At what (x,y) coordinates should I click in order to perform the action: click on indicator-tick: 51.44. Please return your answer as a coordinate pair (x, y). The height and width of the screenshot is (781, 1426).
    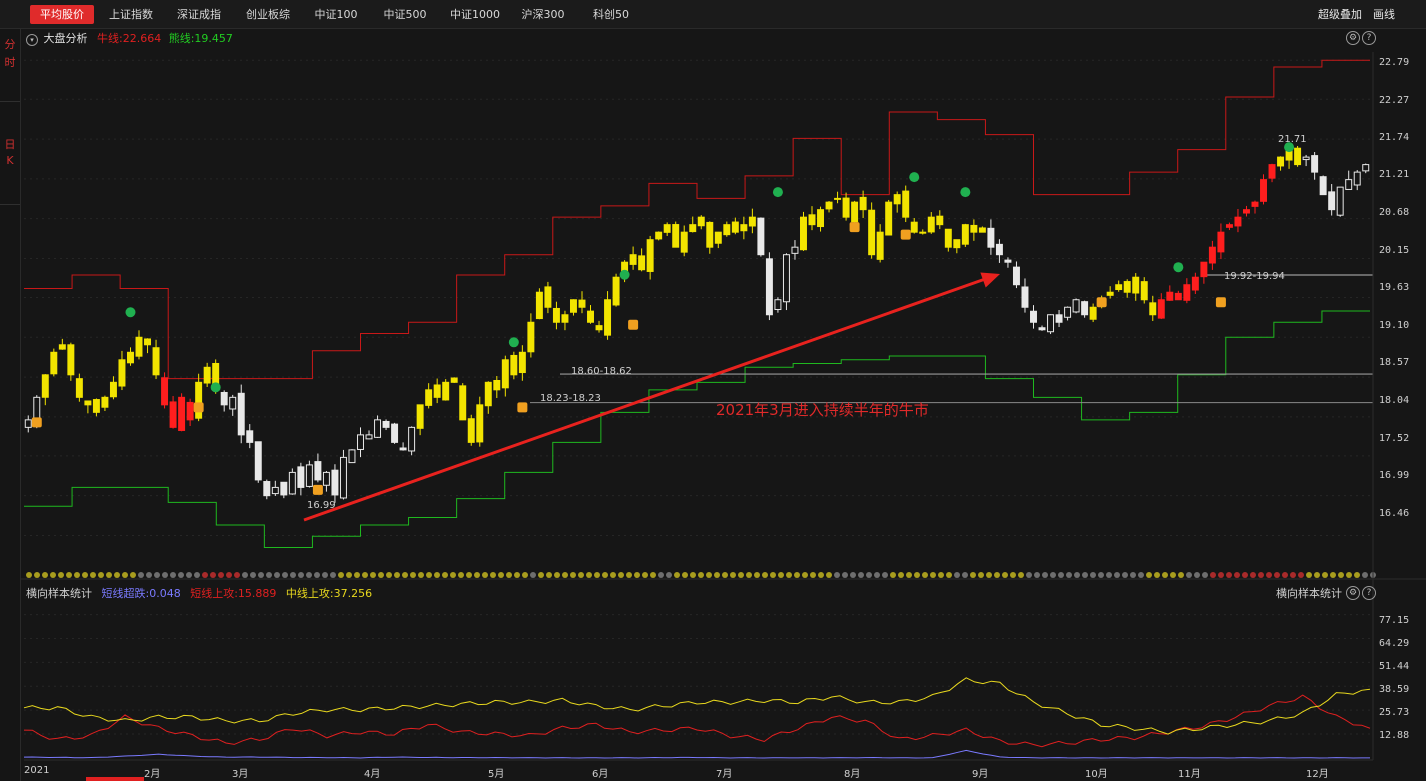
    Looking at the image, I should click on (1394, 666).